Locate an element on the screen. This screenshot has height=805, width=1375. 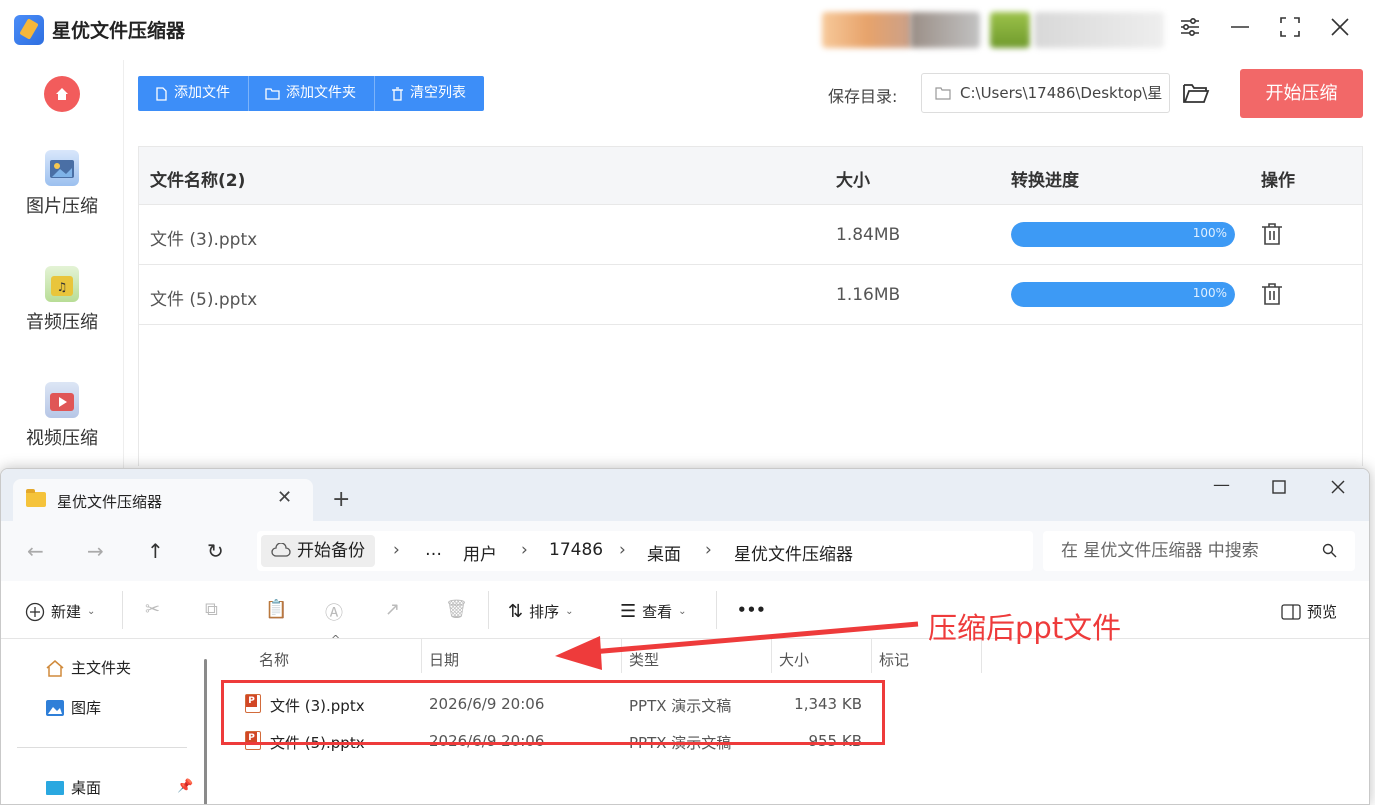
annotation-text: 压缩后ppt文件 is located at coordinates (1025, 628).